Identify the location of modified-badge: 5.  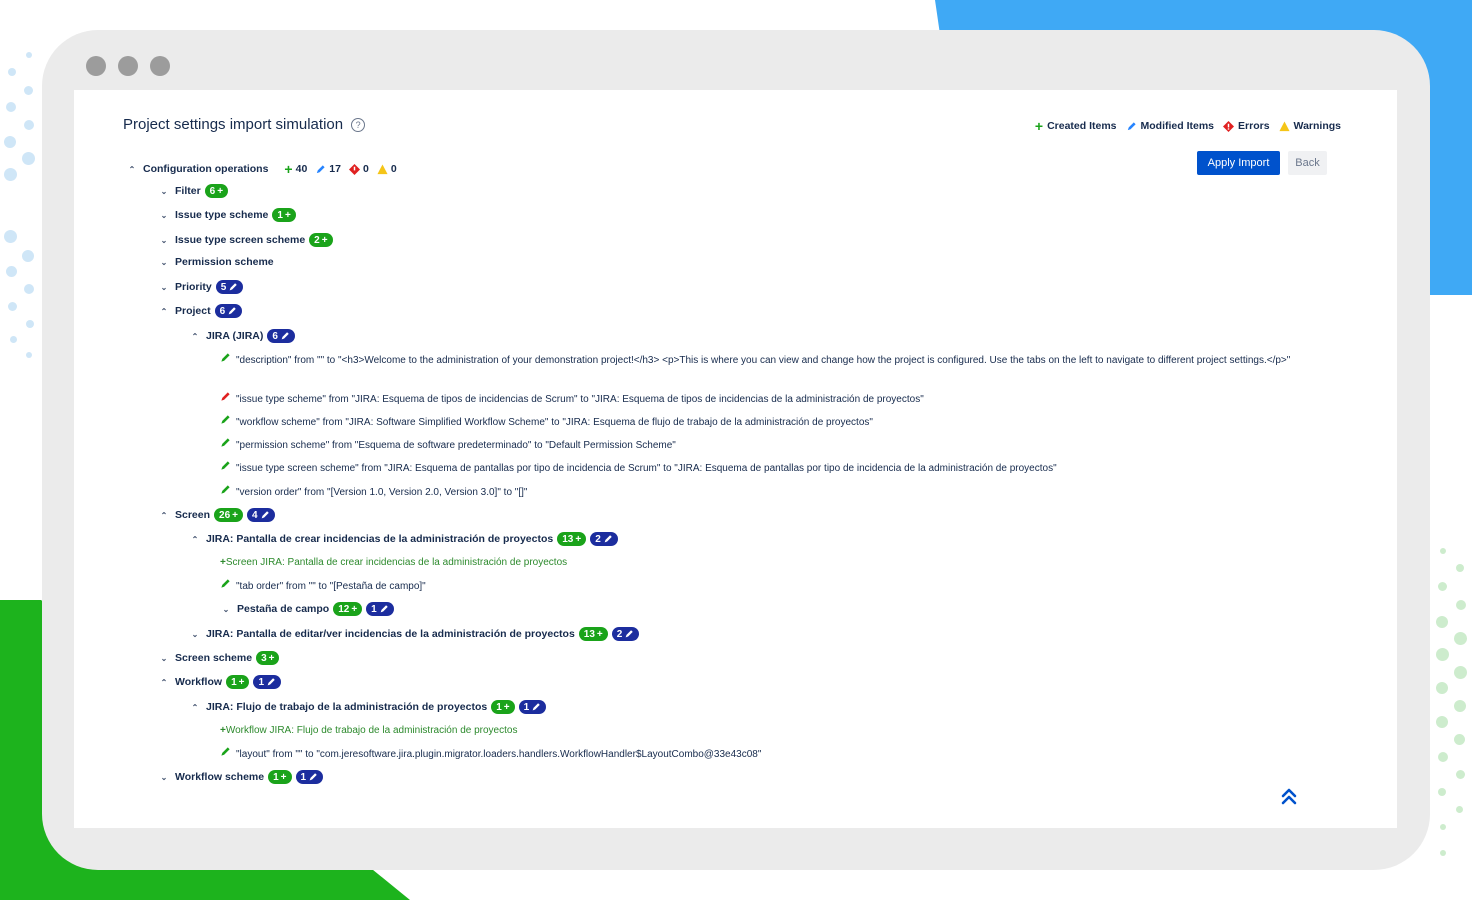
(229, 287).